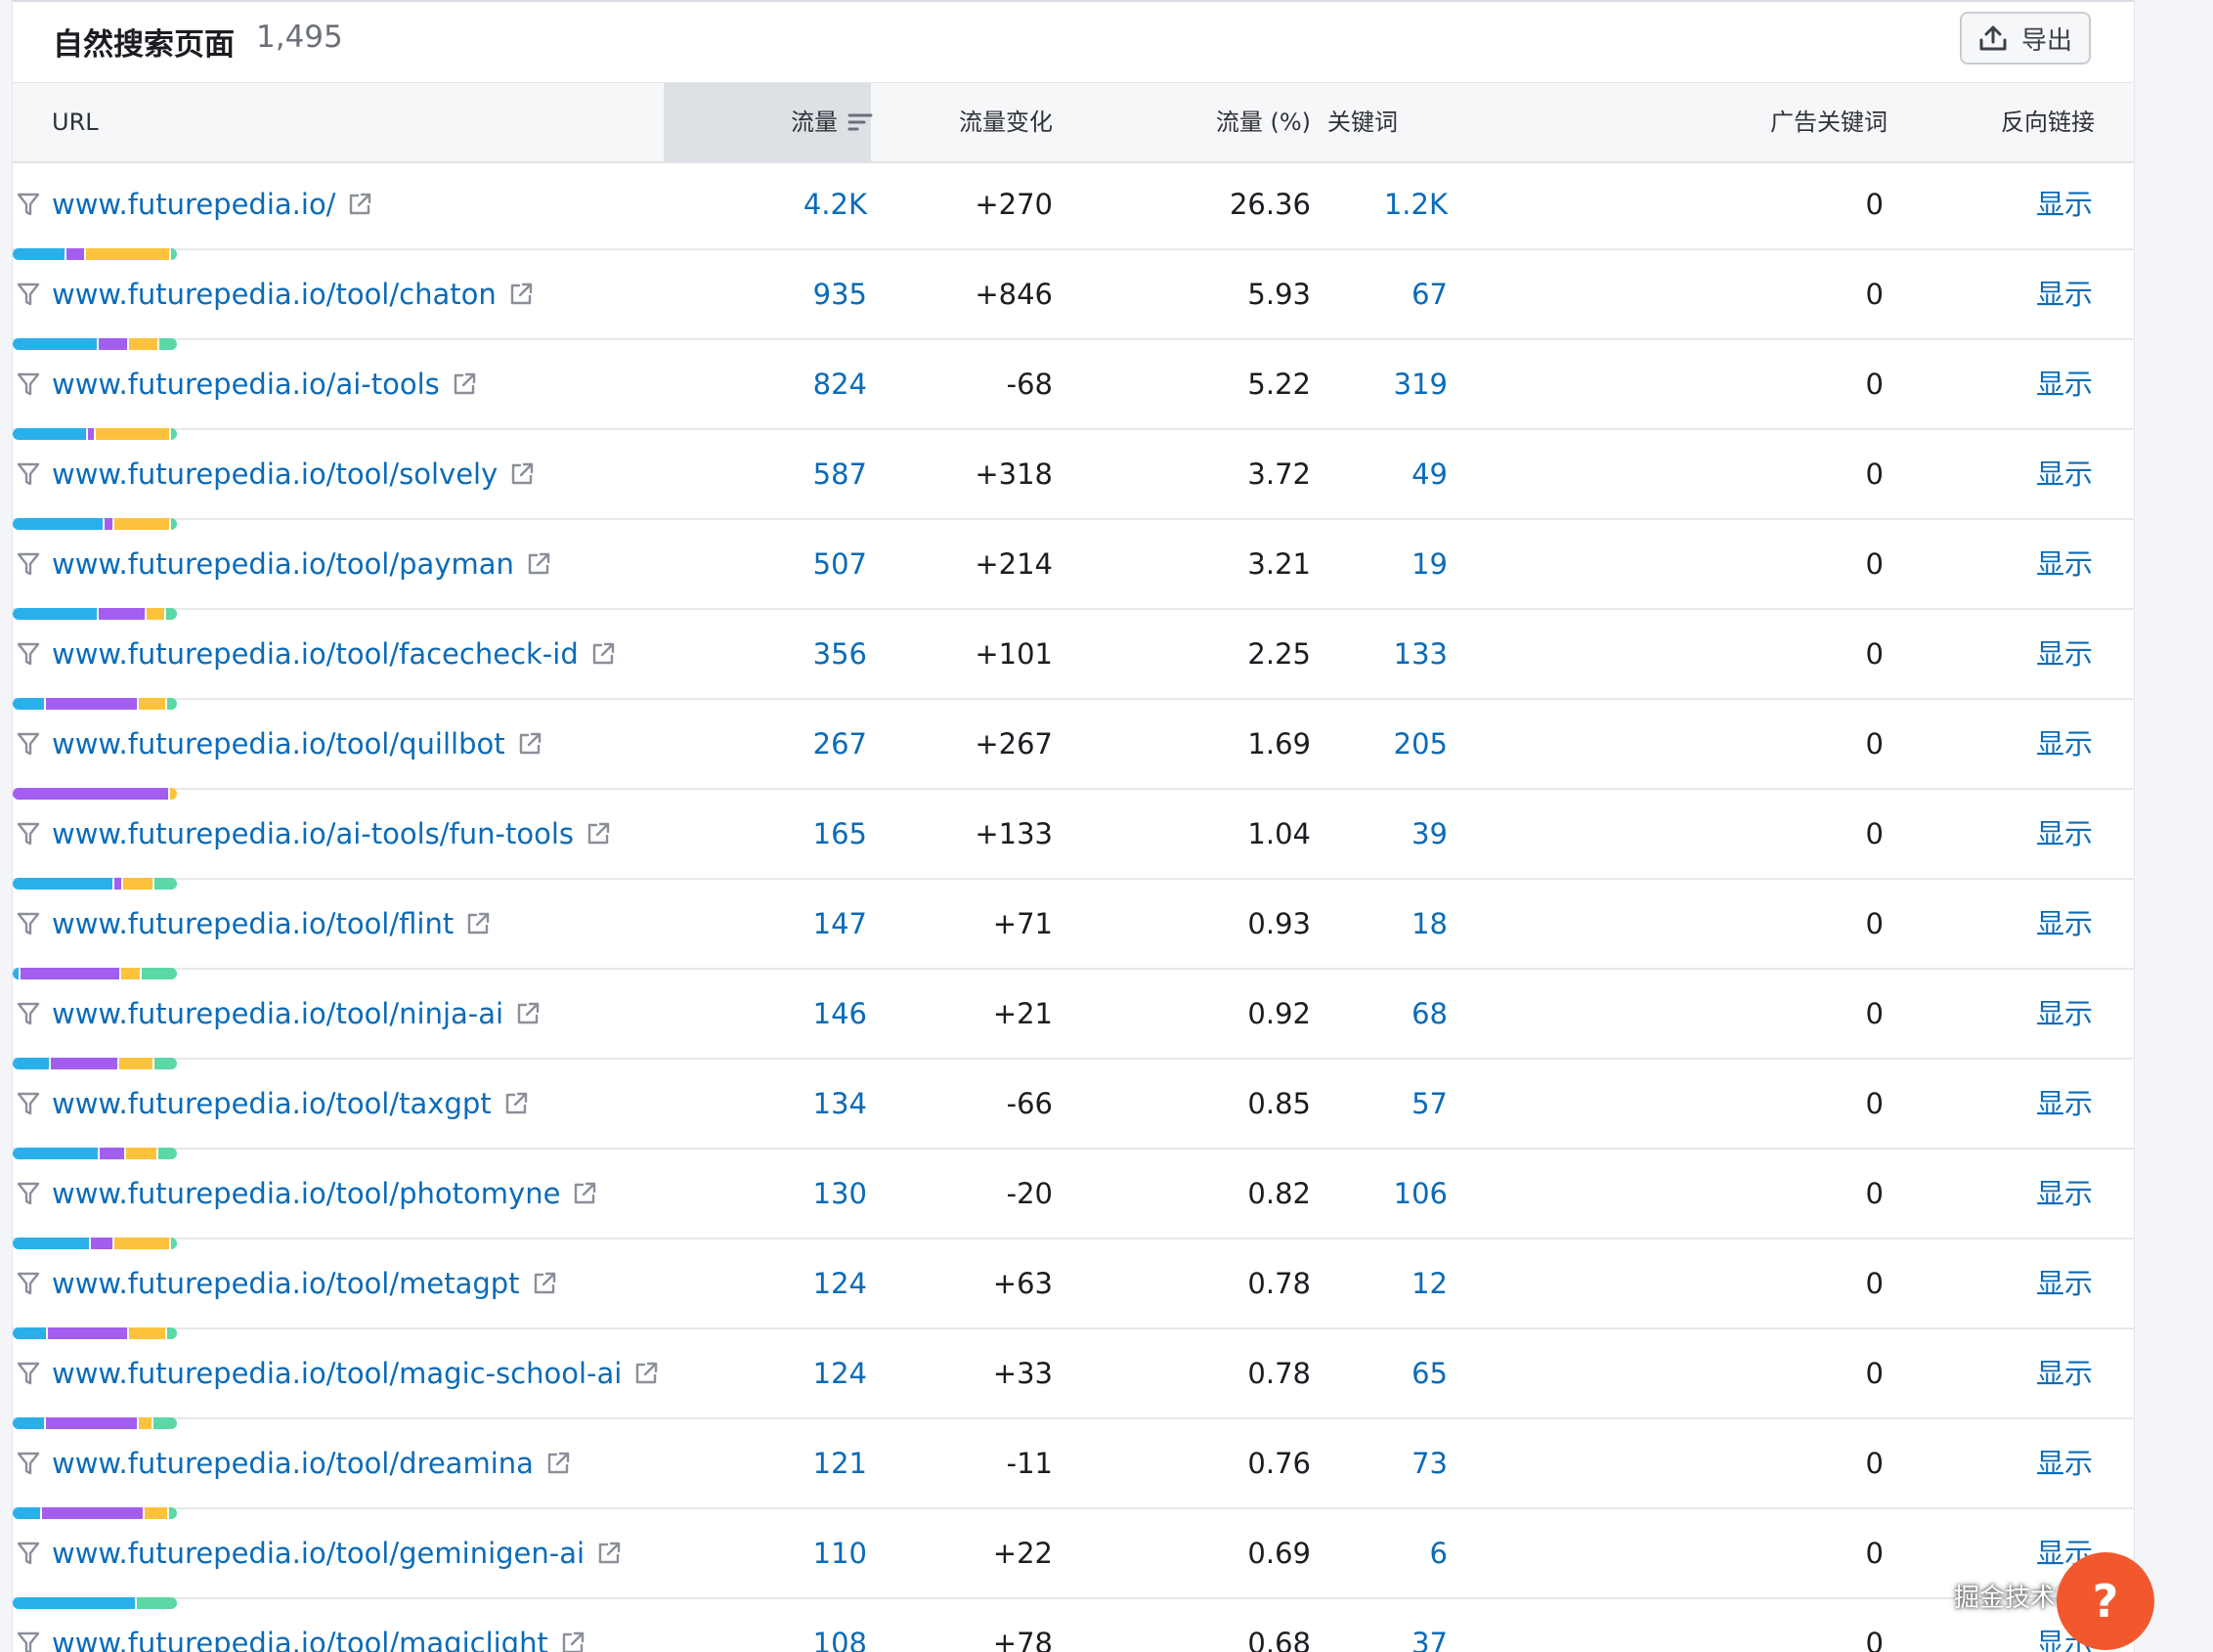 The image size is (2213, 1652). What do you see at coordinates (296, 1014) in the screenshot?
I see `url-link: www.futurepedia.io/tool/ninja-ai` at bounding box center [296, 1014].